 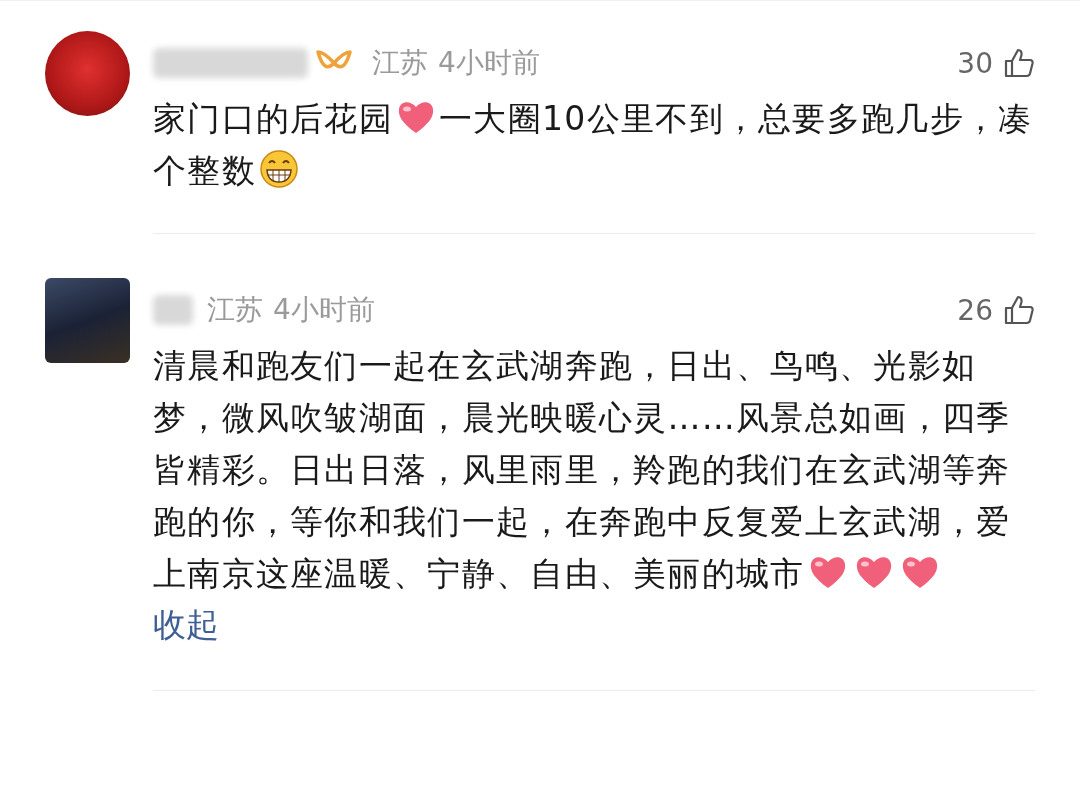 I want to click on like-count: 26, so click(x=975, y=310).